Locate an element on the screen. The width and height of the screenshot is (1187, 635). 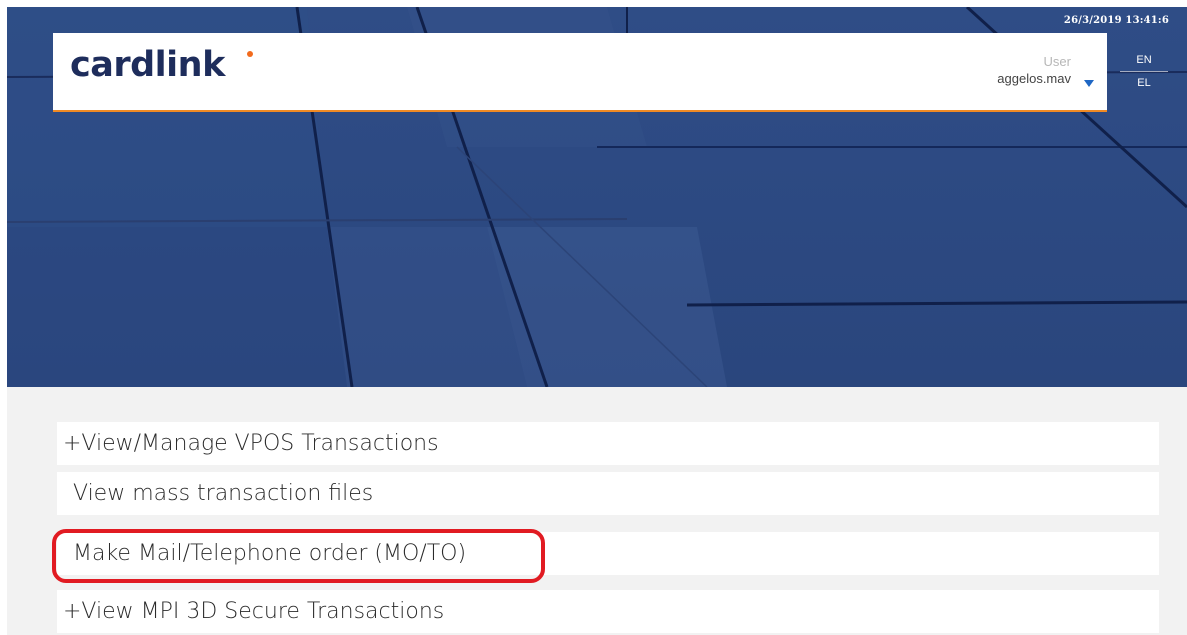
menu-item-label: +View MPI 3D Secure Transactions is located at coordinates (254, 611).